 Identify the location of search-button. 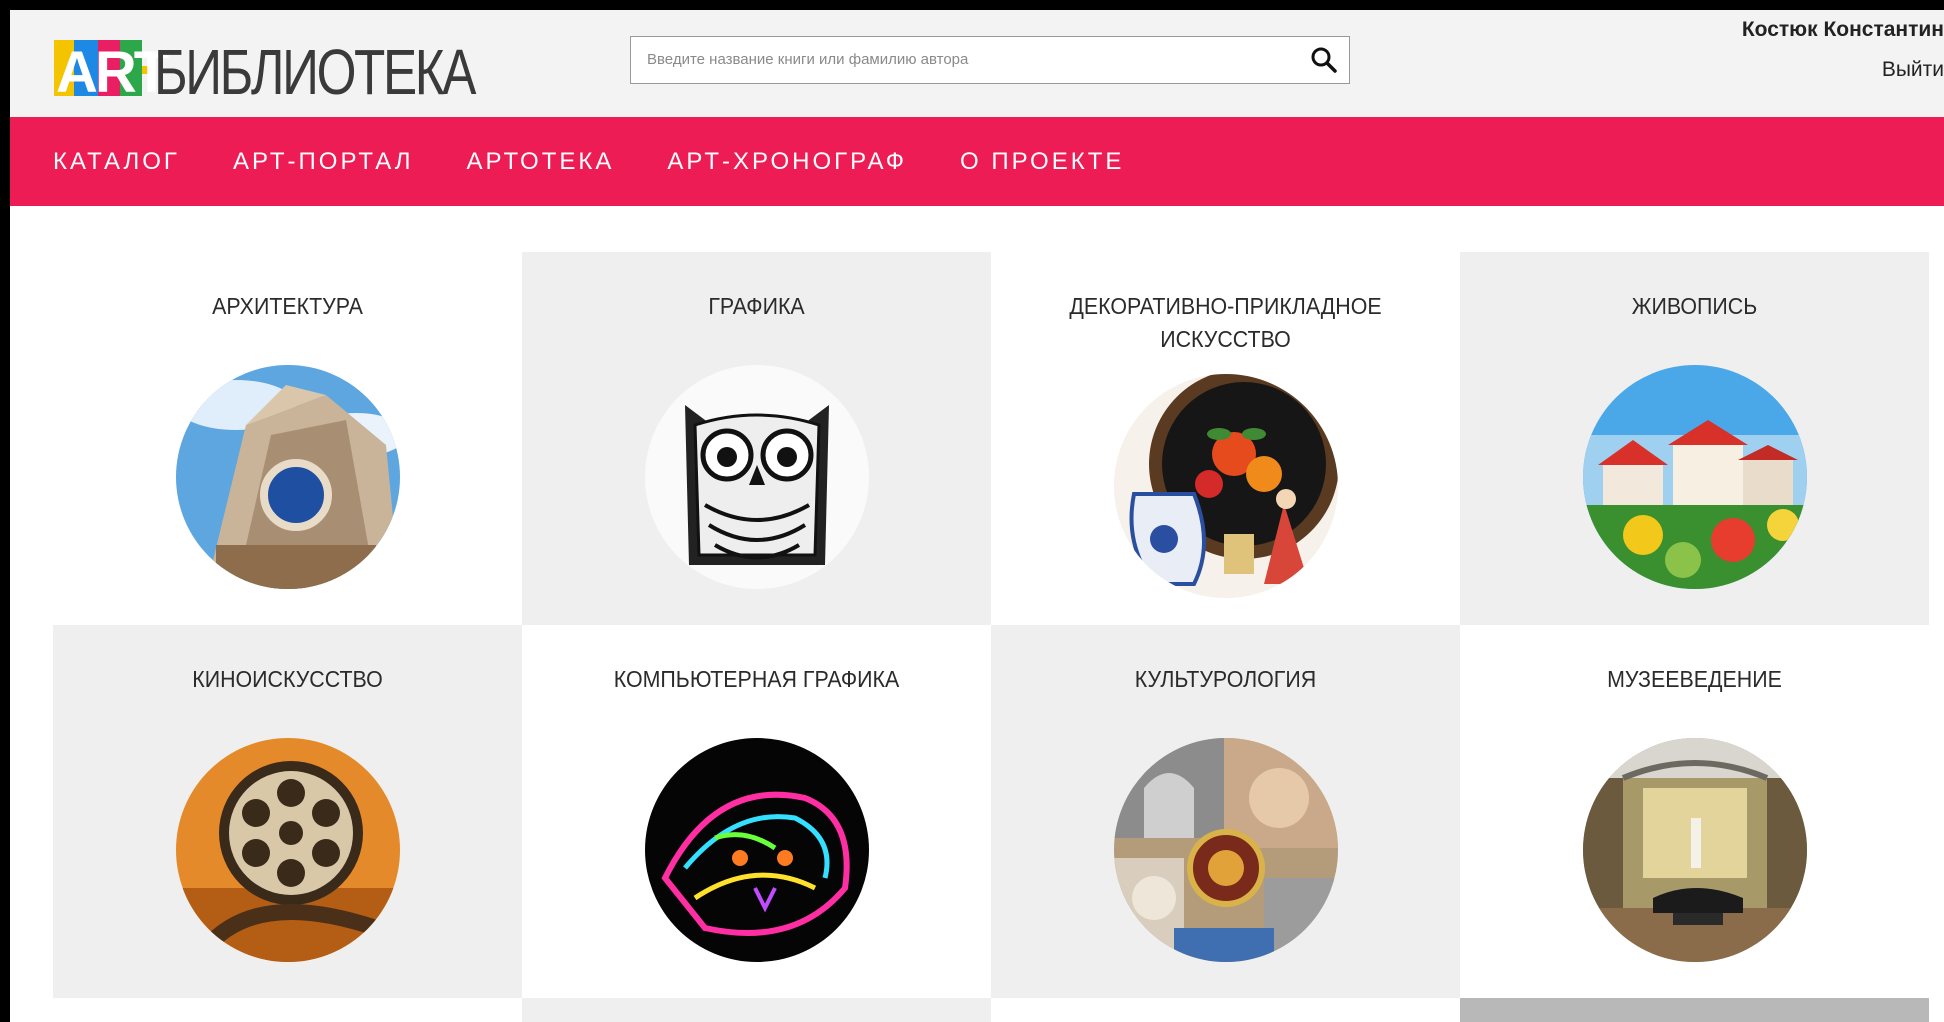
(1324, 60).